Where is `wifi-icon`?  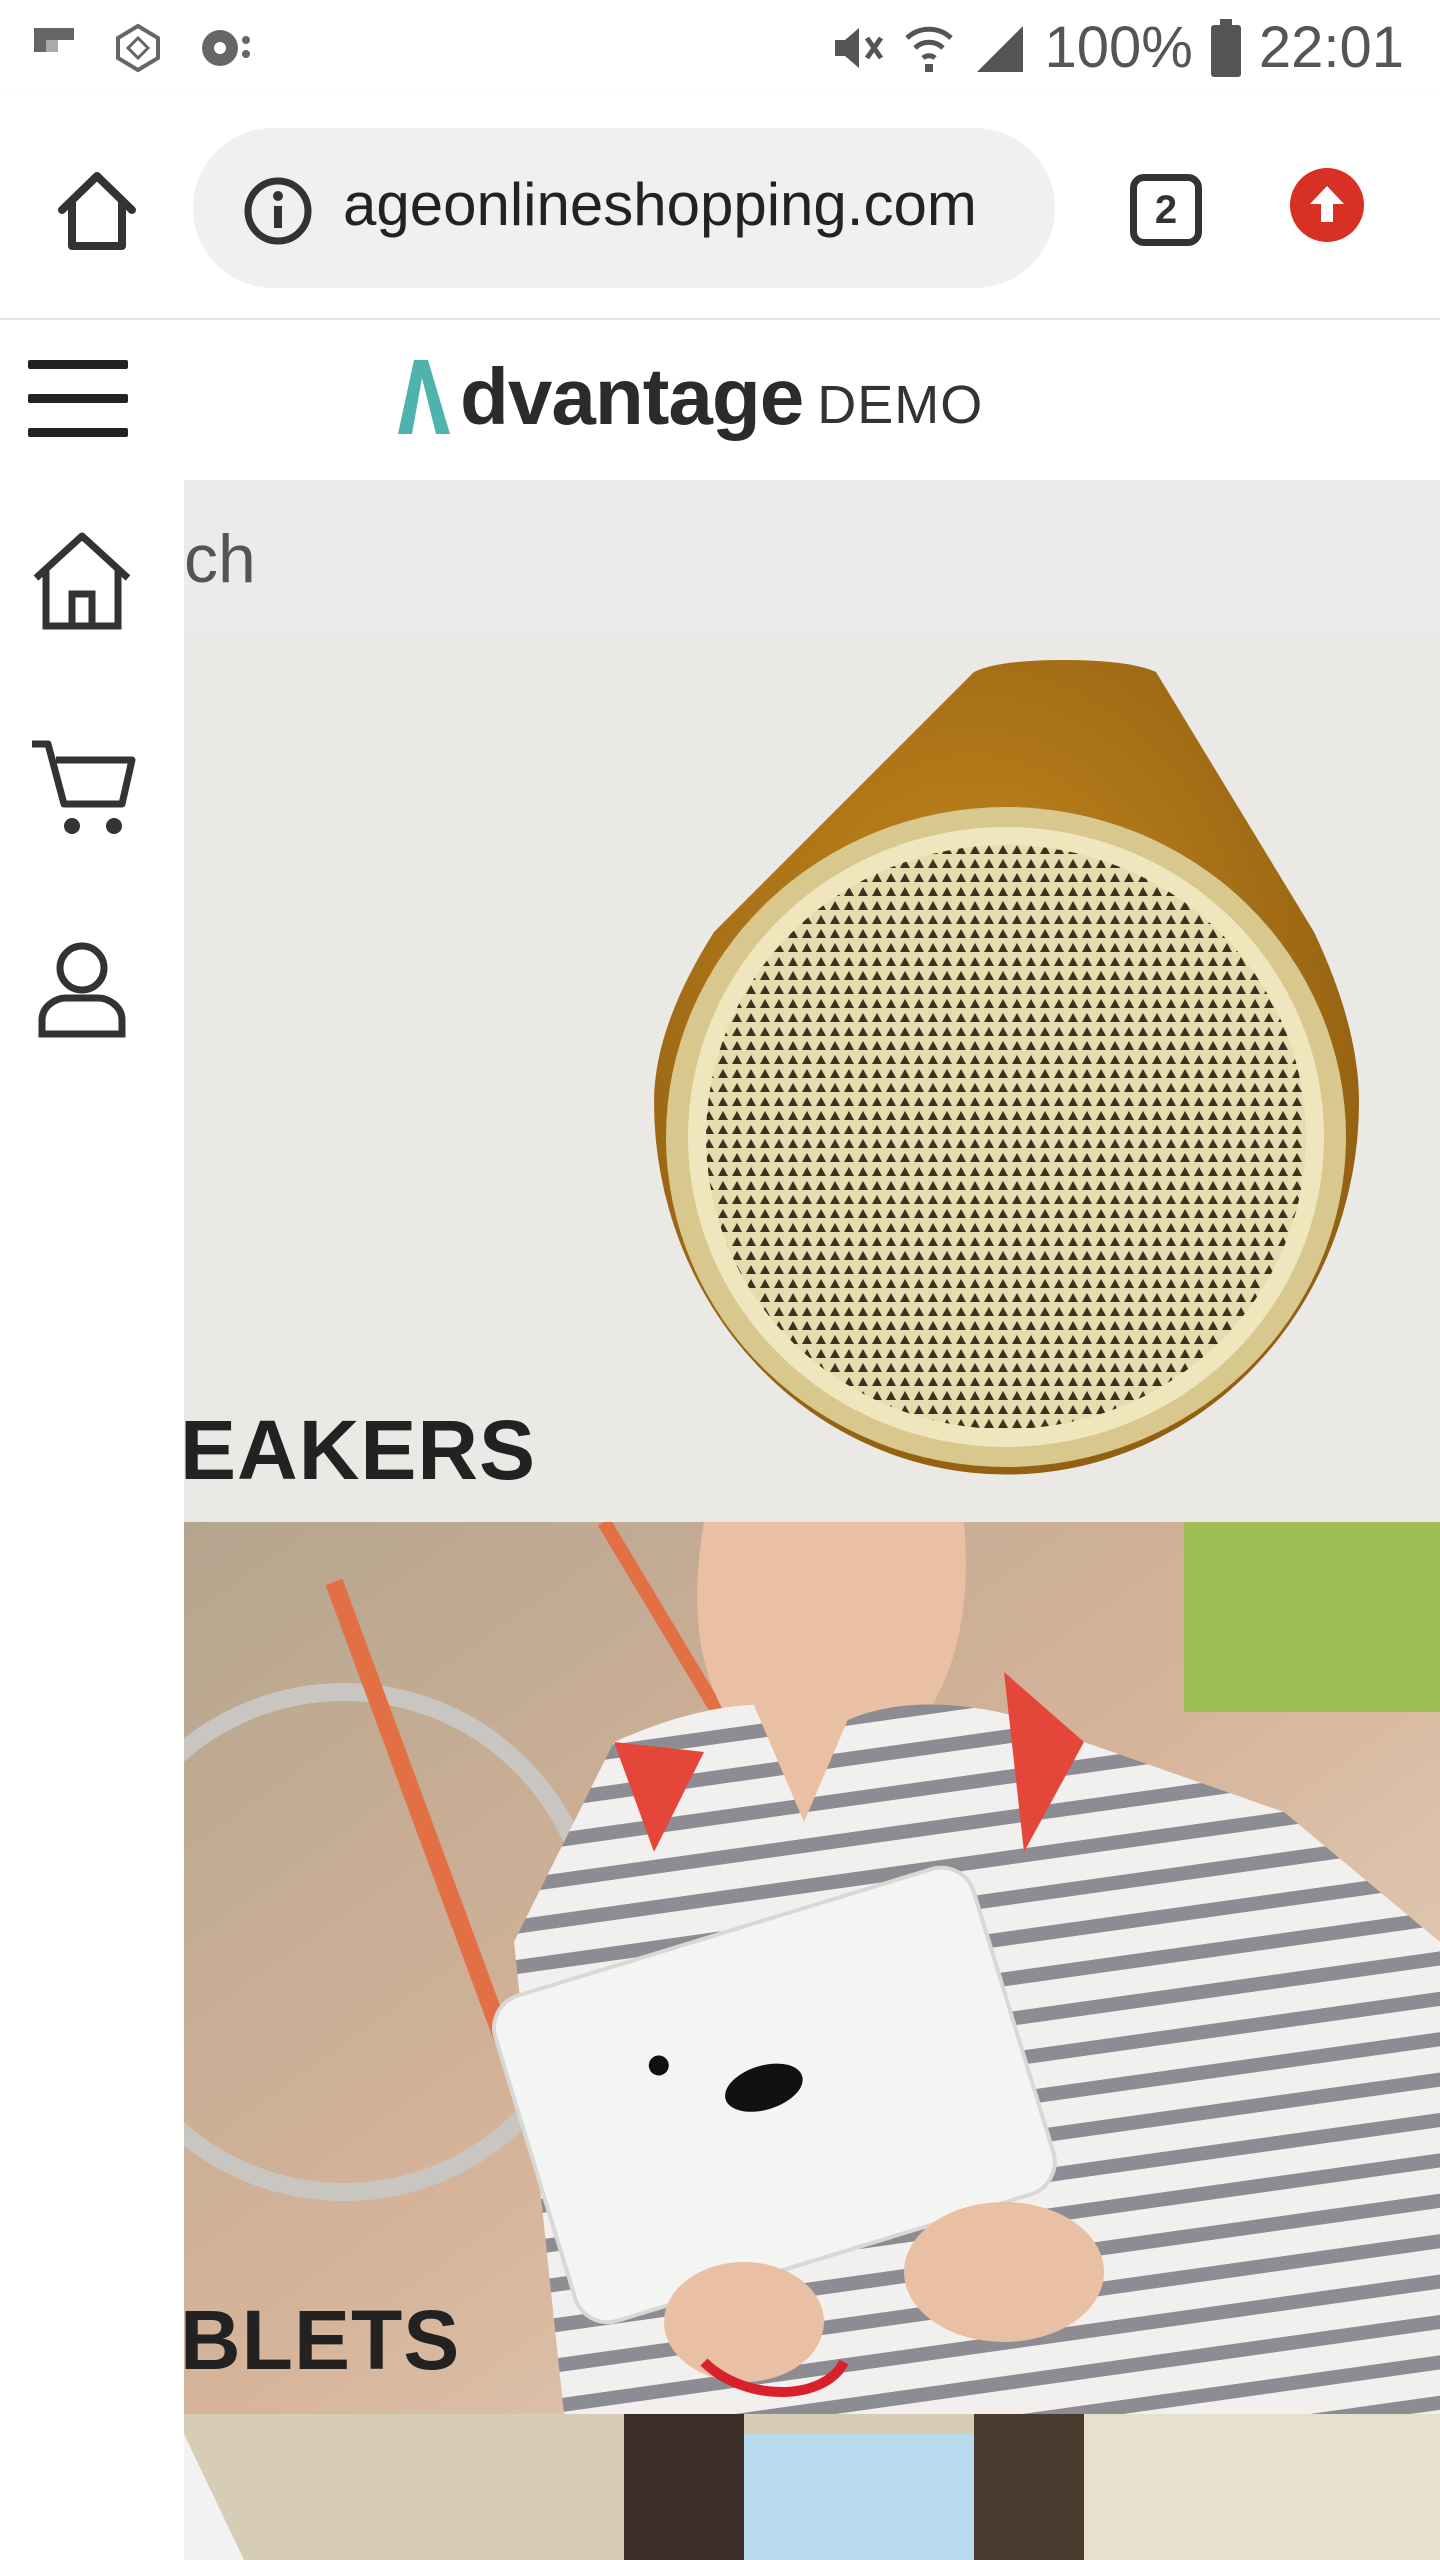 wifi-icon is located at coordinates (928, 49).